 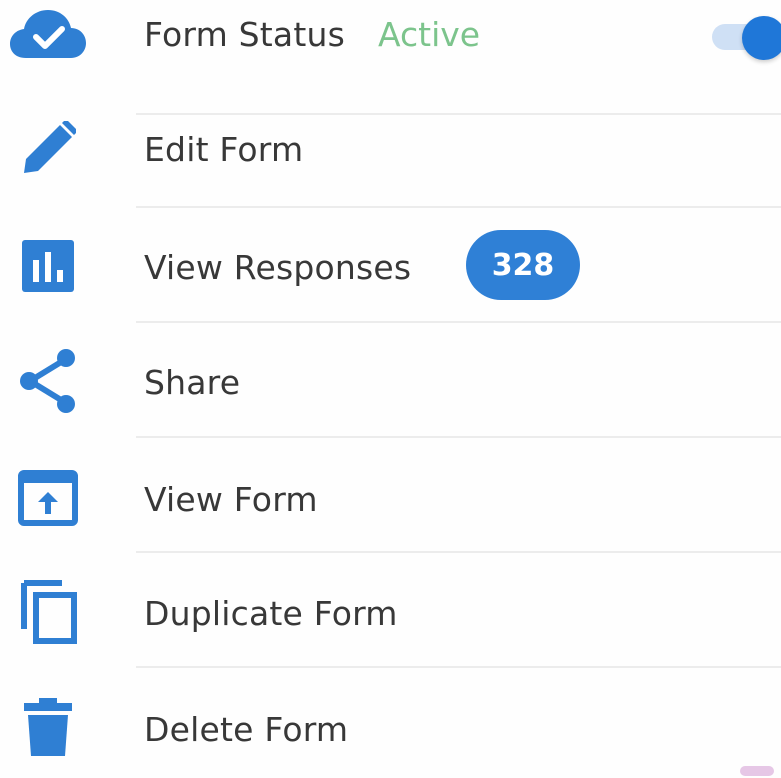 What do you see at coordinates (390, 723) in the screenshot?
I see `menu-item-delete-form: Delete Form` at bounding box center [390, 723].